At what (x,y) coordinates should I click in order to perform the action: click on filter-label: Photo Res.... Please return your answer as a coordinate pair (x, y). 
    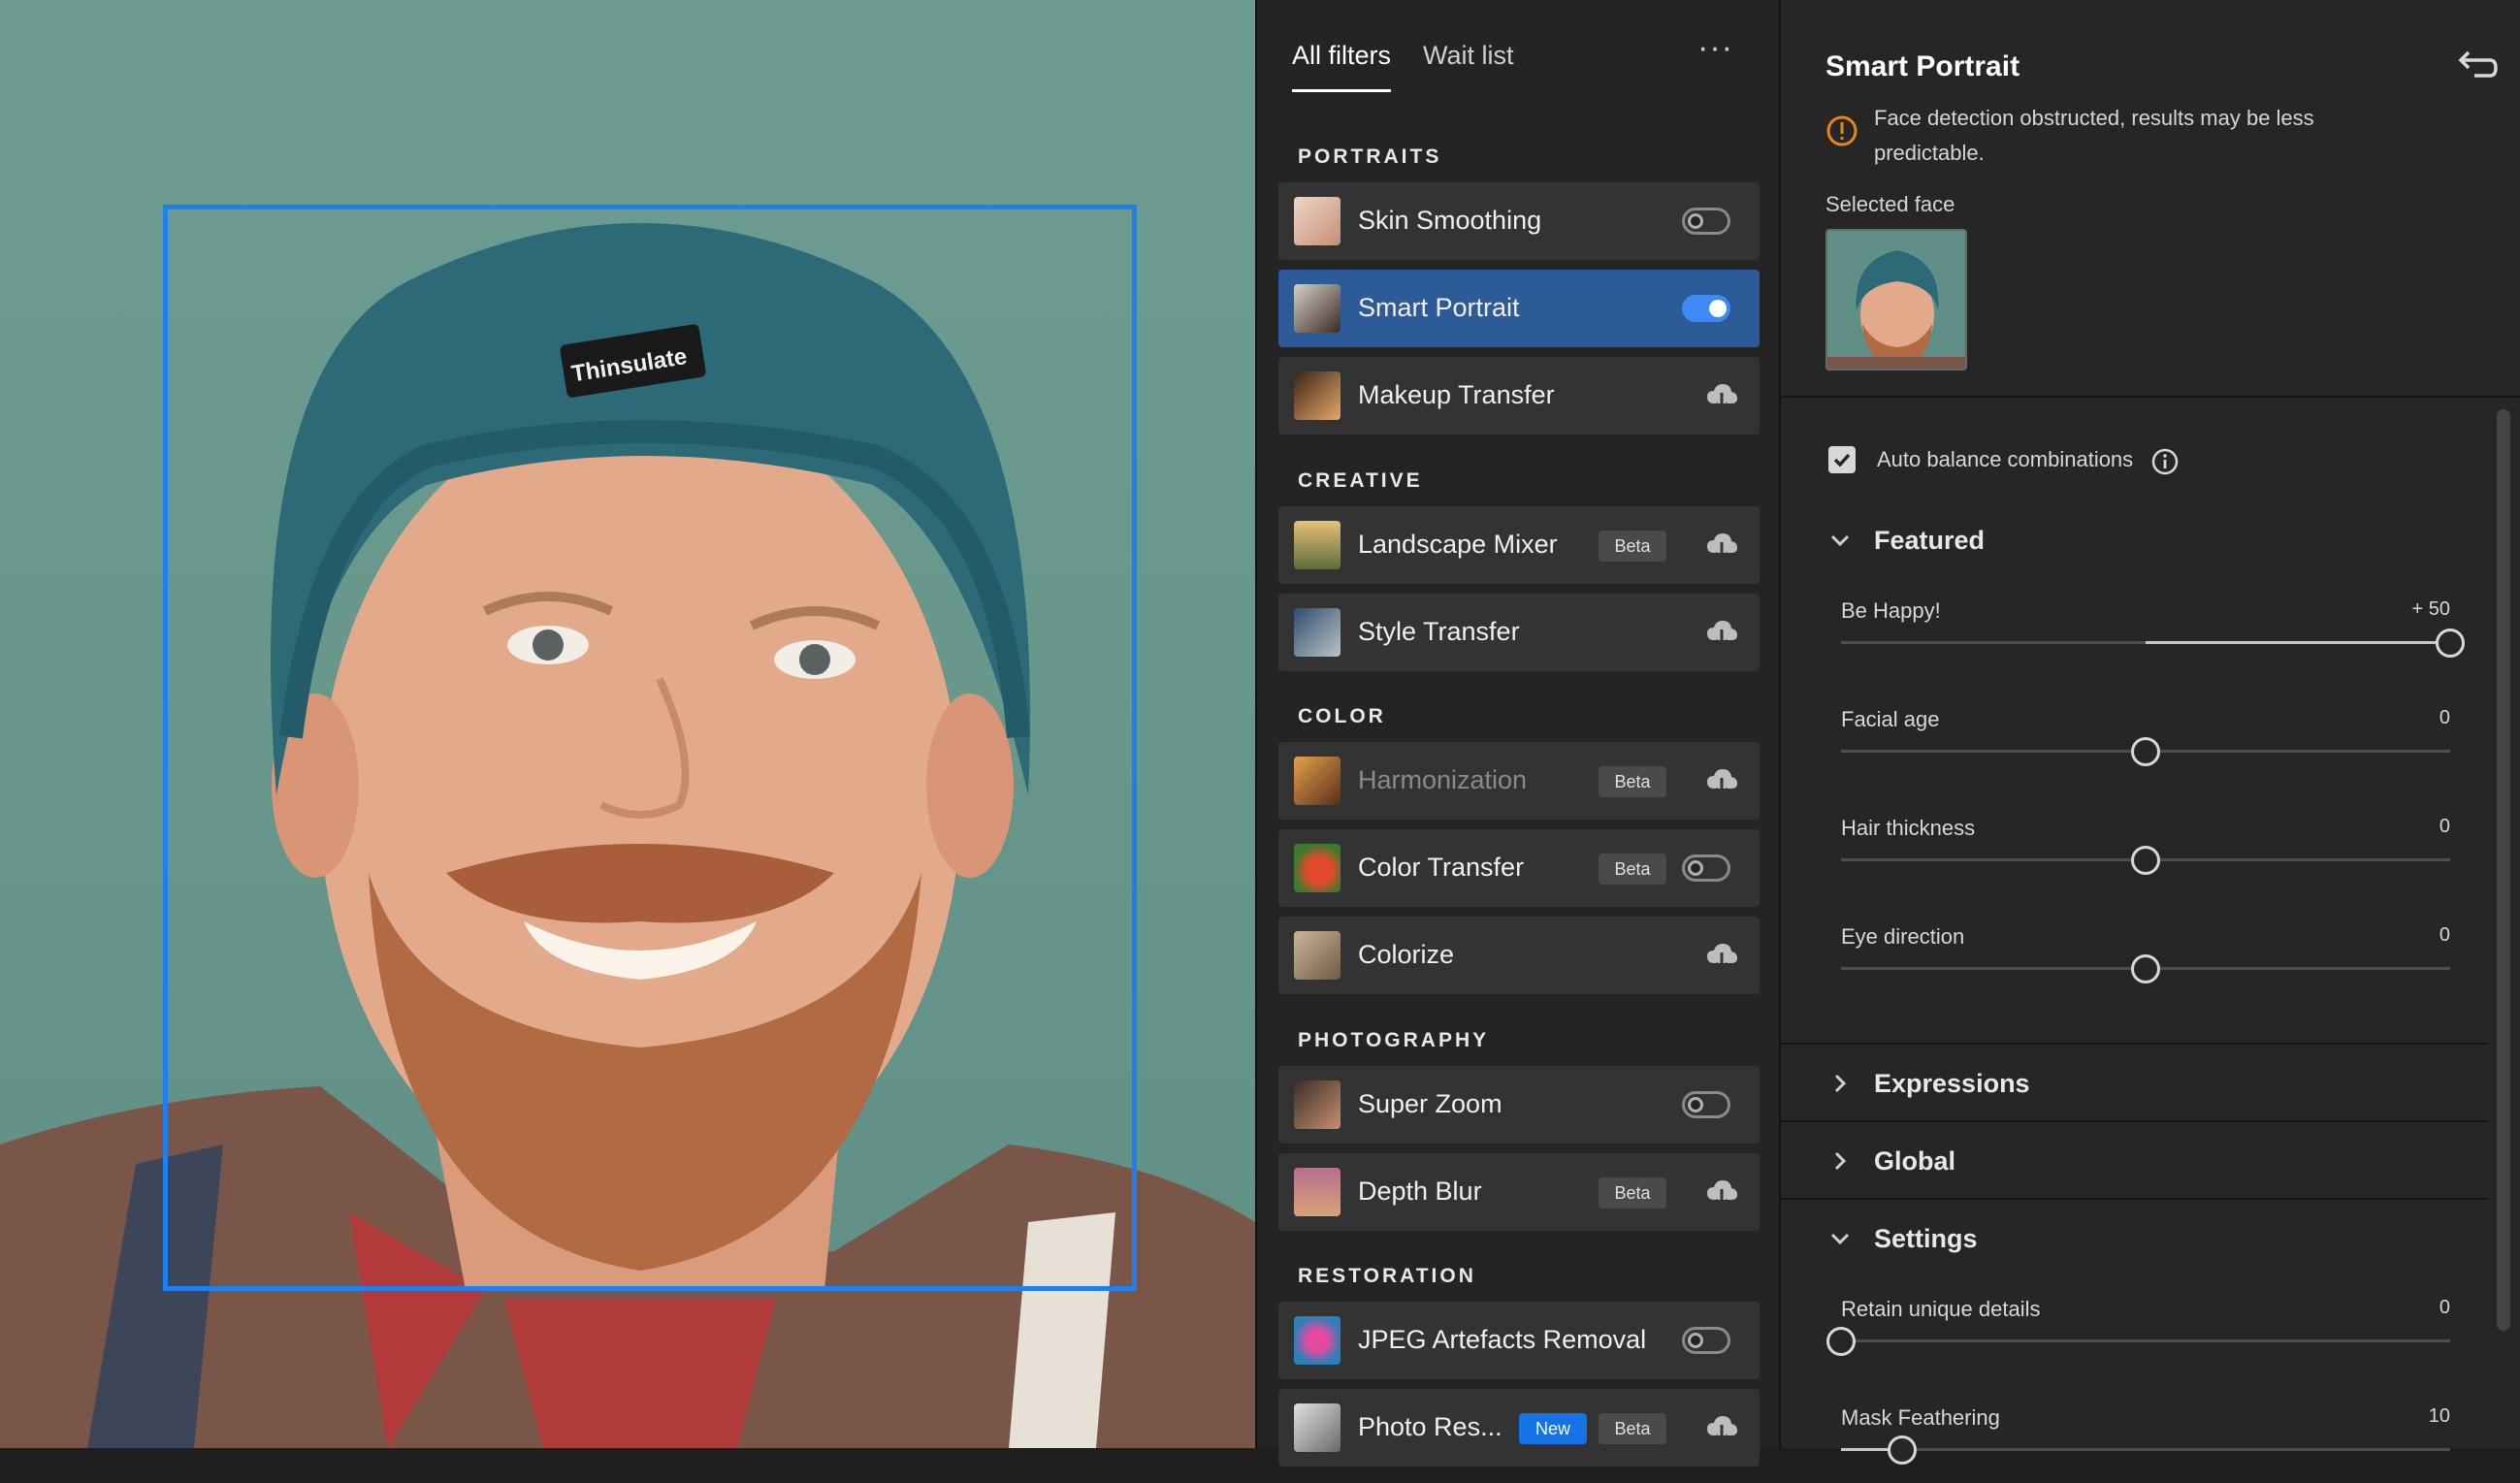
    Looking at the image, I should click on (1430, 1426).